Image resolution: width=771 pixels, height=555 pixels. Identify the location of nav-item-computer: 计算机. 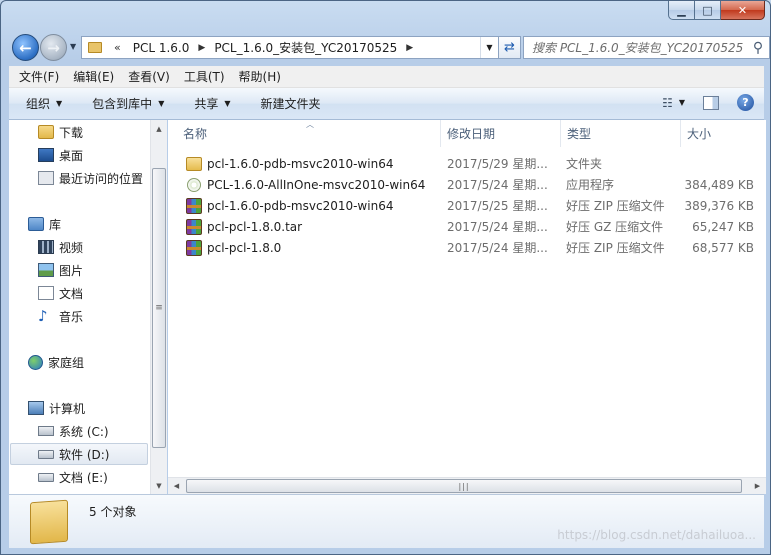
(56, 408).